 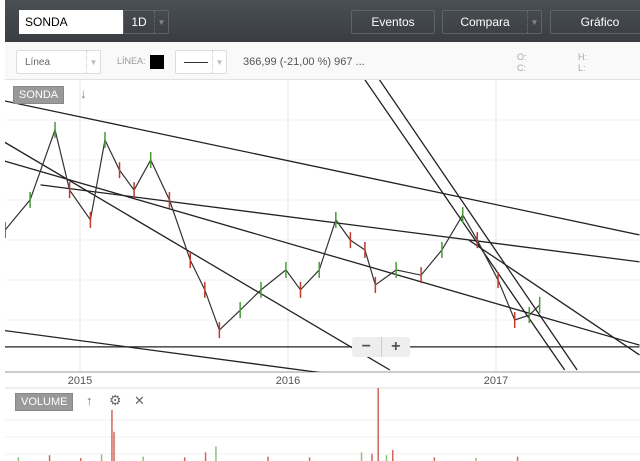 I want to click on price-panel-label: SONDA, so click(x=39, y=95).